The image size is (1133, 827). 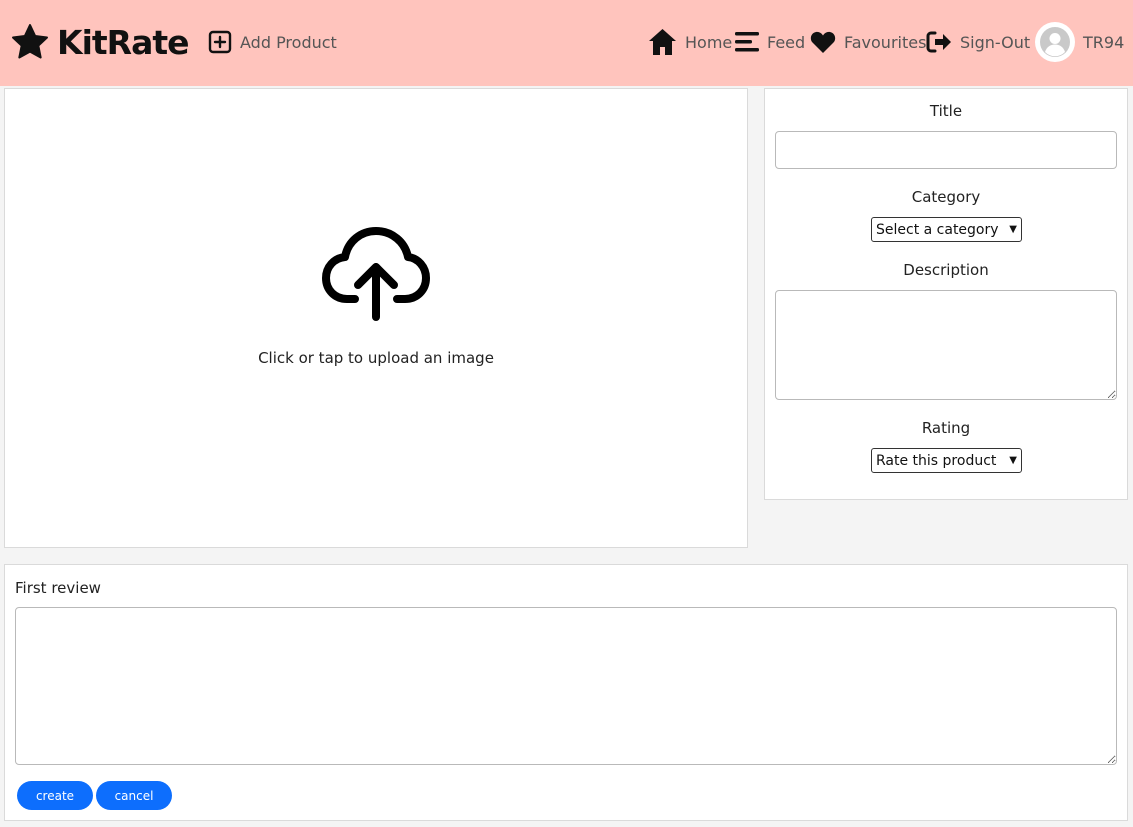 I want to click on add-product-link: Add Product, so click(x=272, y=42).